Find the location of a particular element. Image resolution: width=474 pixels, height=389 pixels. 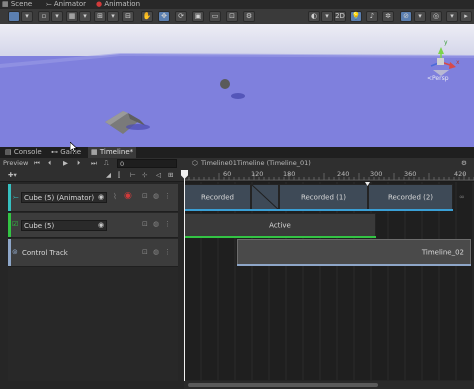

2d-toggle-button: 2D is located at coordinates (340, 16).